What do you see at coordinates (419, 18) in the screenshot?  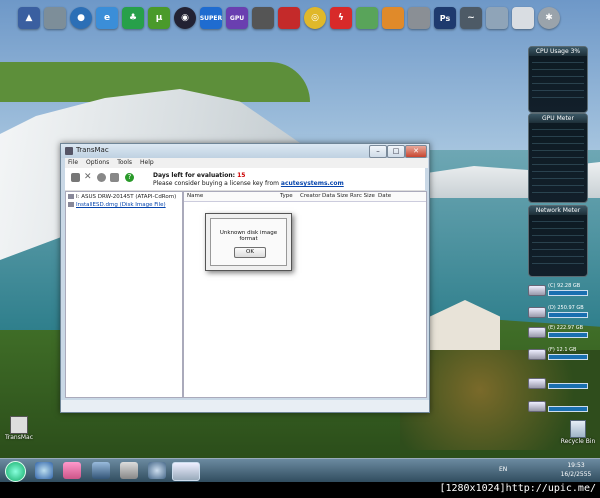 I see `harddisk-icon` at bounding box center [419, 18].